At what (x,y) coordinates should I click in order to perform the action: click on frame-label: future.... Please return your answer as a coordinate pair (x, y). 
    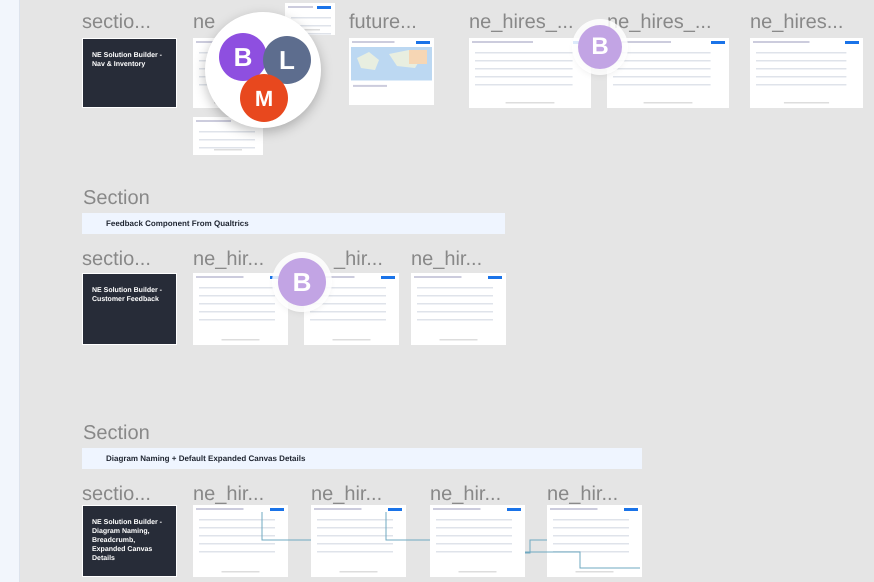
    Looking at the image, I should click on (383, 22).